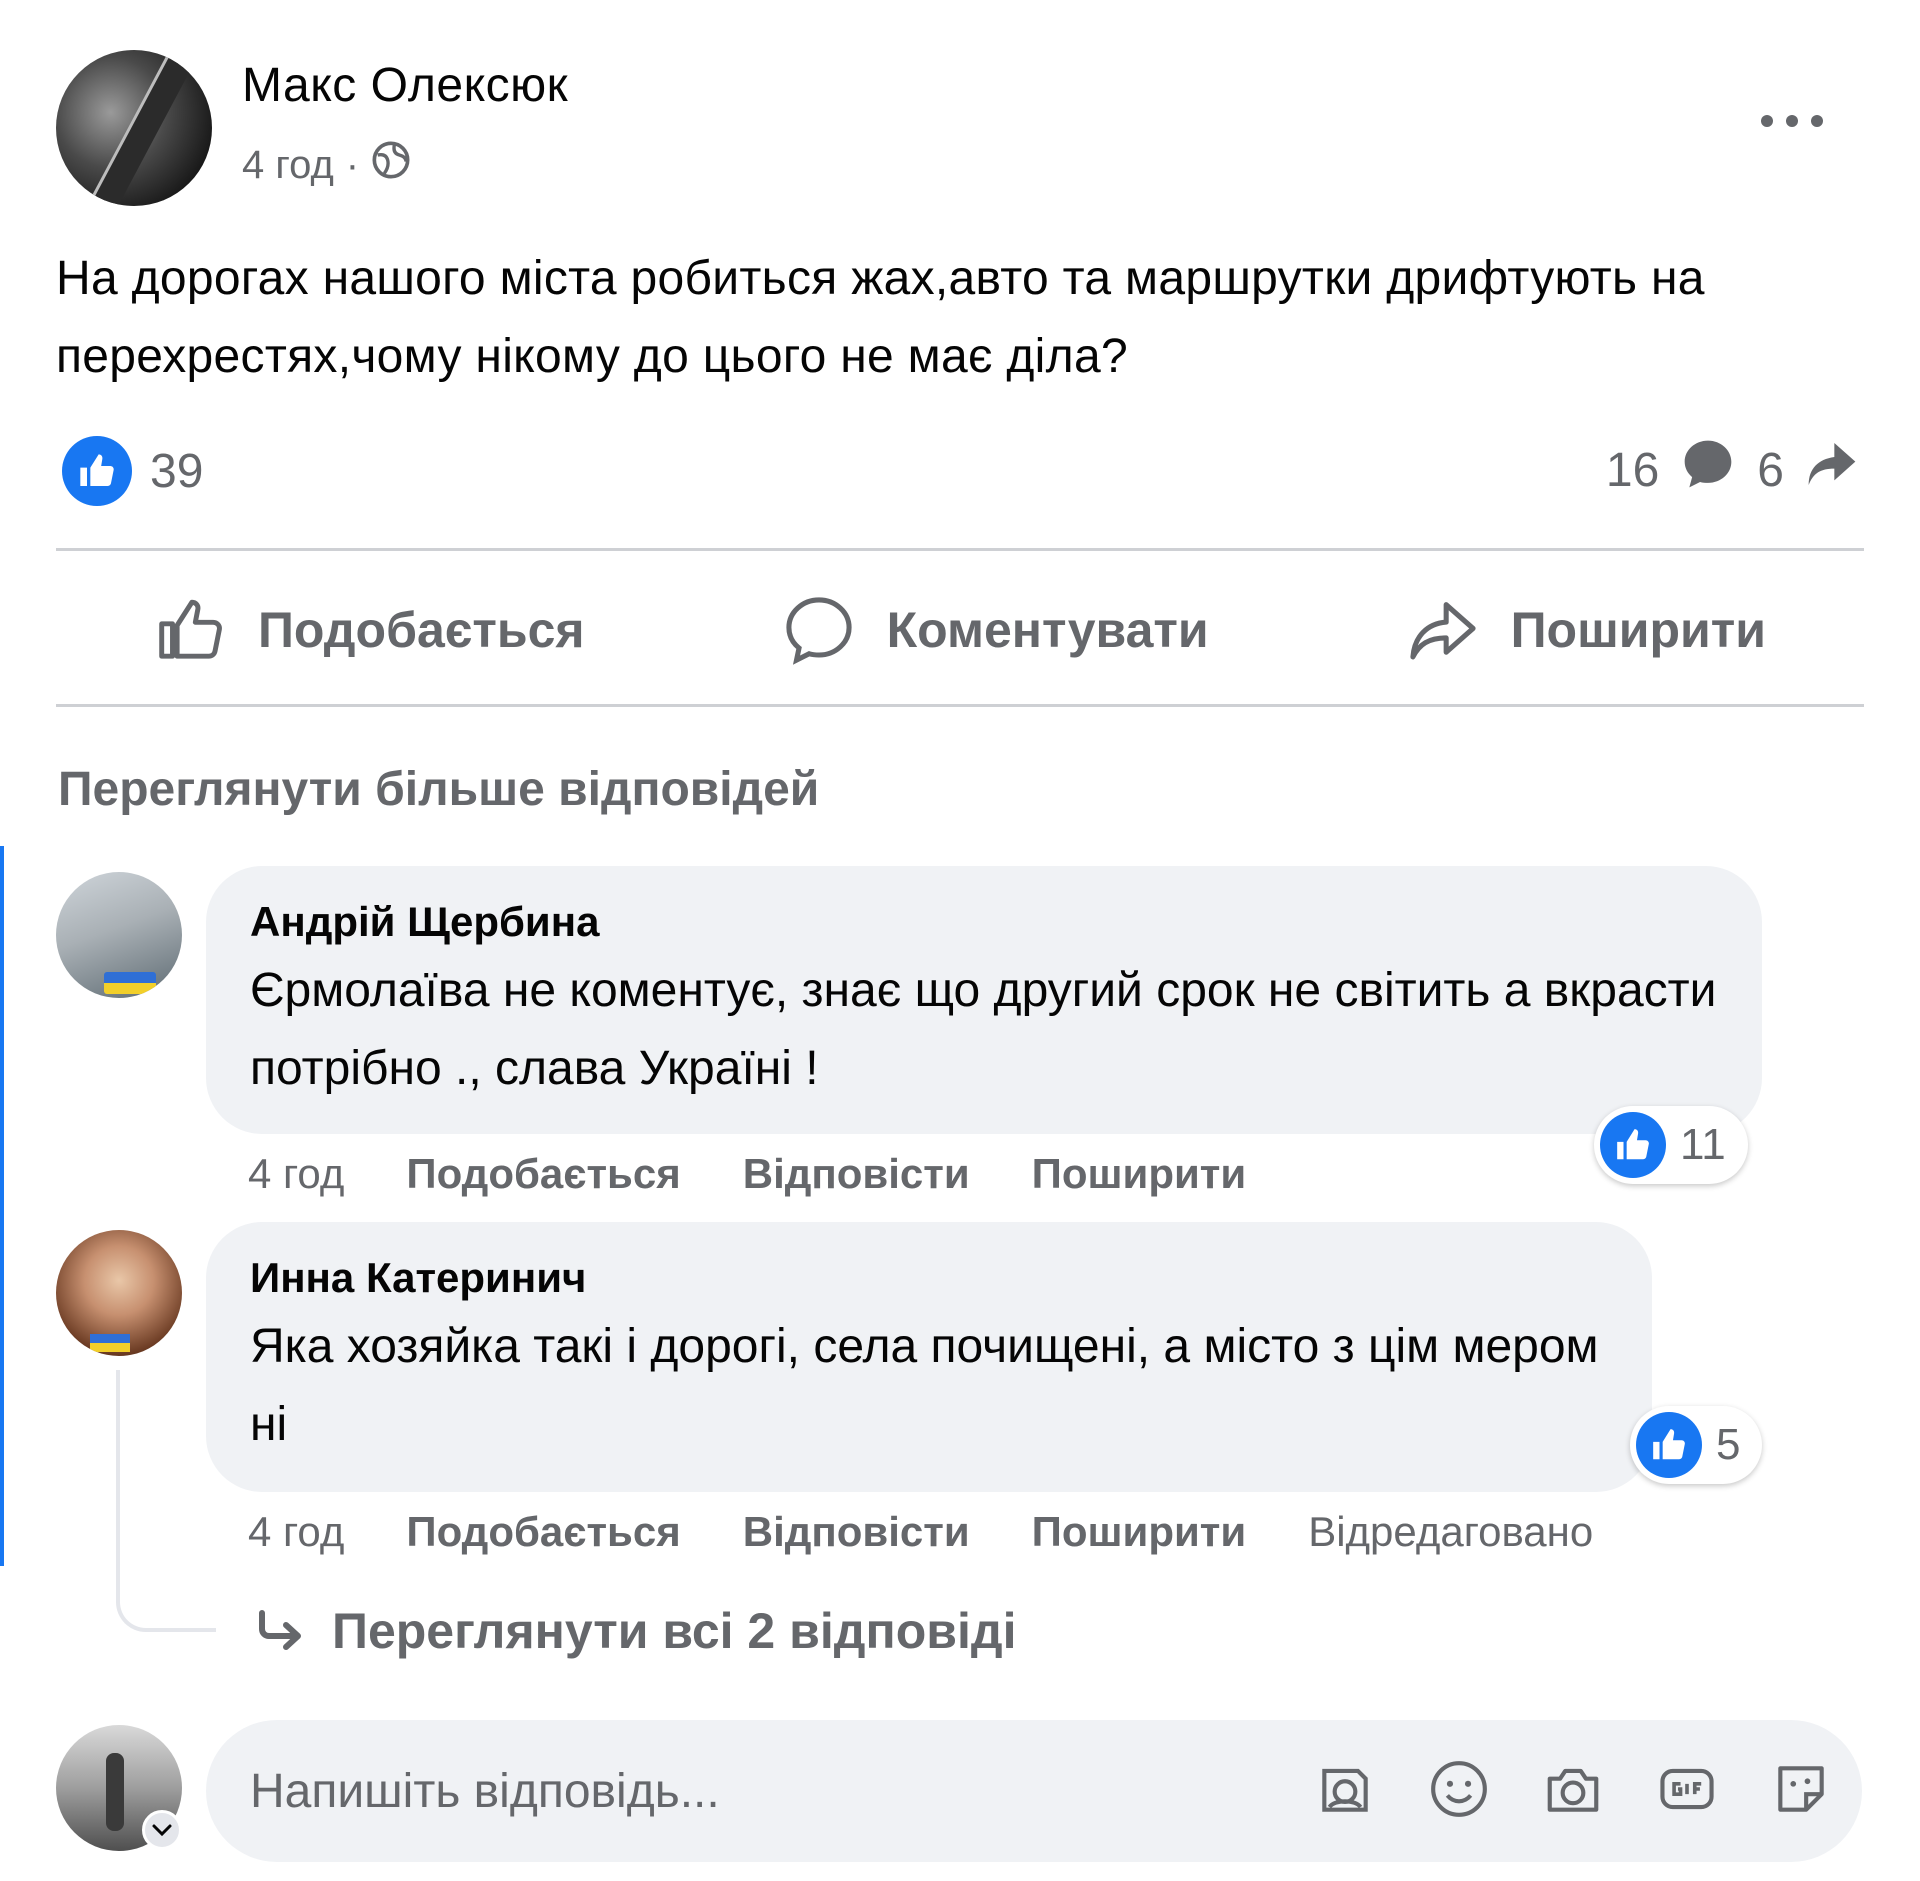  What do you see at coordinates (929, 1278) in the screenshot?
I see `commenter-name: Инна Катеринич` at bounding box center [929, 1278].